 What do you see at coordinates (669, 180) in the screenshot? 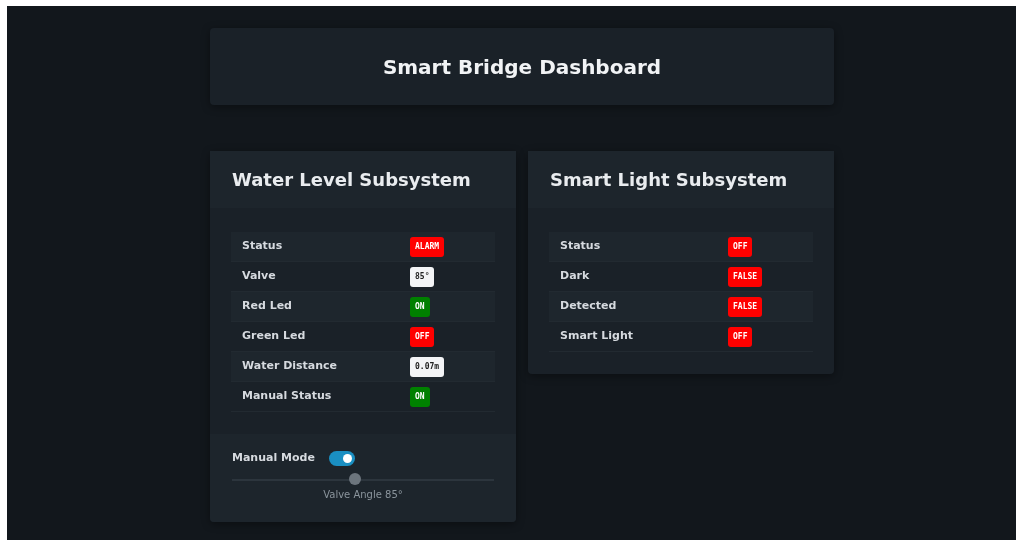
I see `panel-title: Smart Light Subsystem` at bounding box center [669, 180].